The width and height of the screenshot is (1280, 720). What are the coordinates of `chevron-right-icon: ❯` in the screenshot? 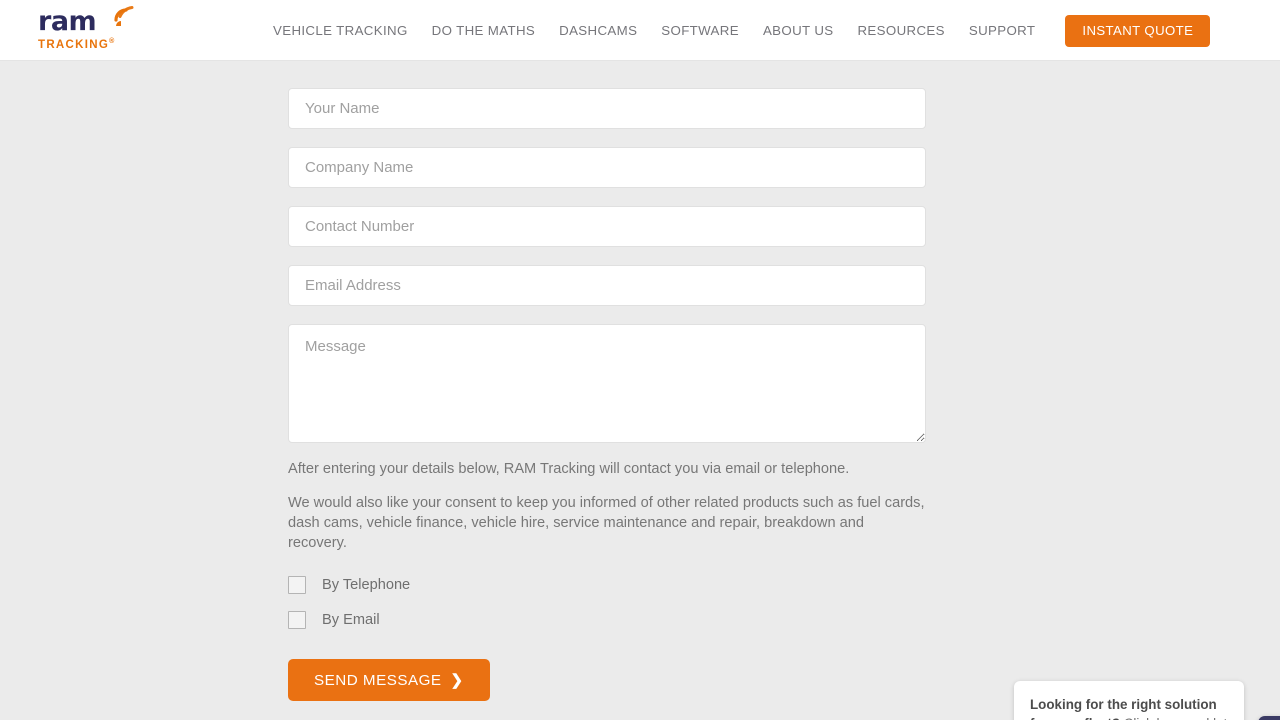 It's located at (457, 680).